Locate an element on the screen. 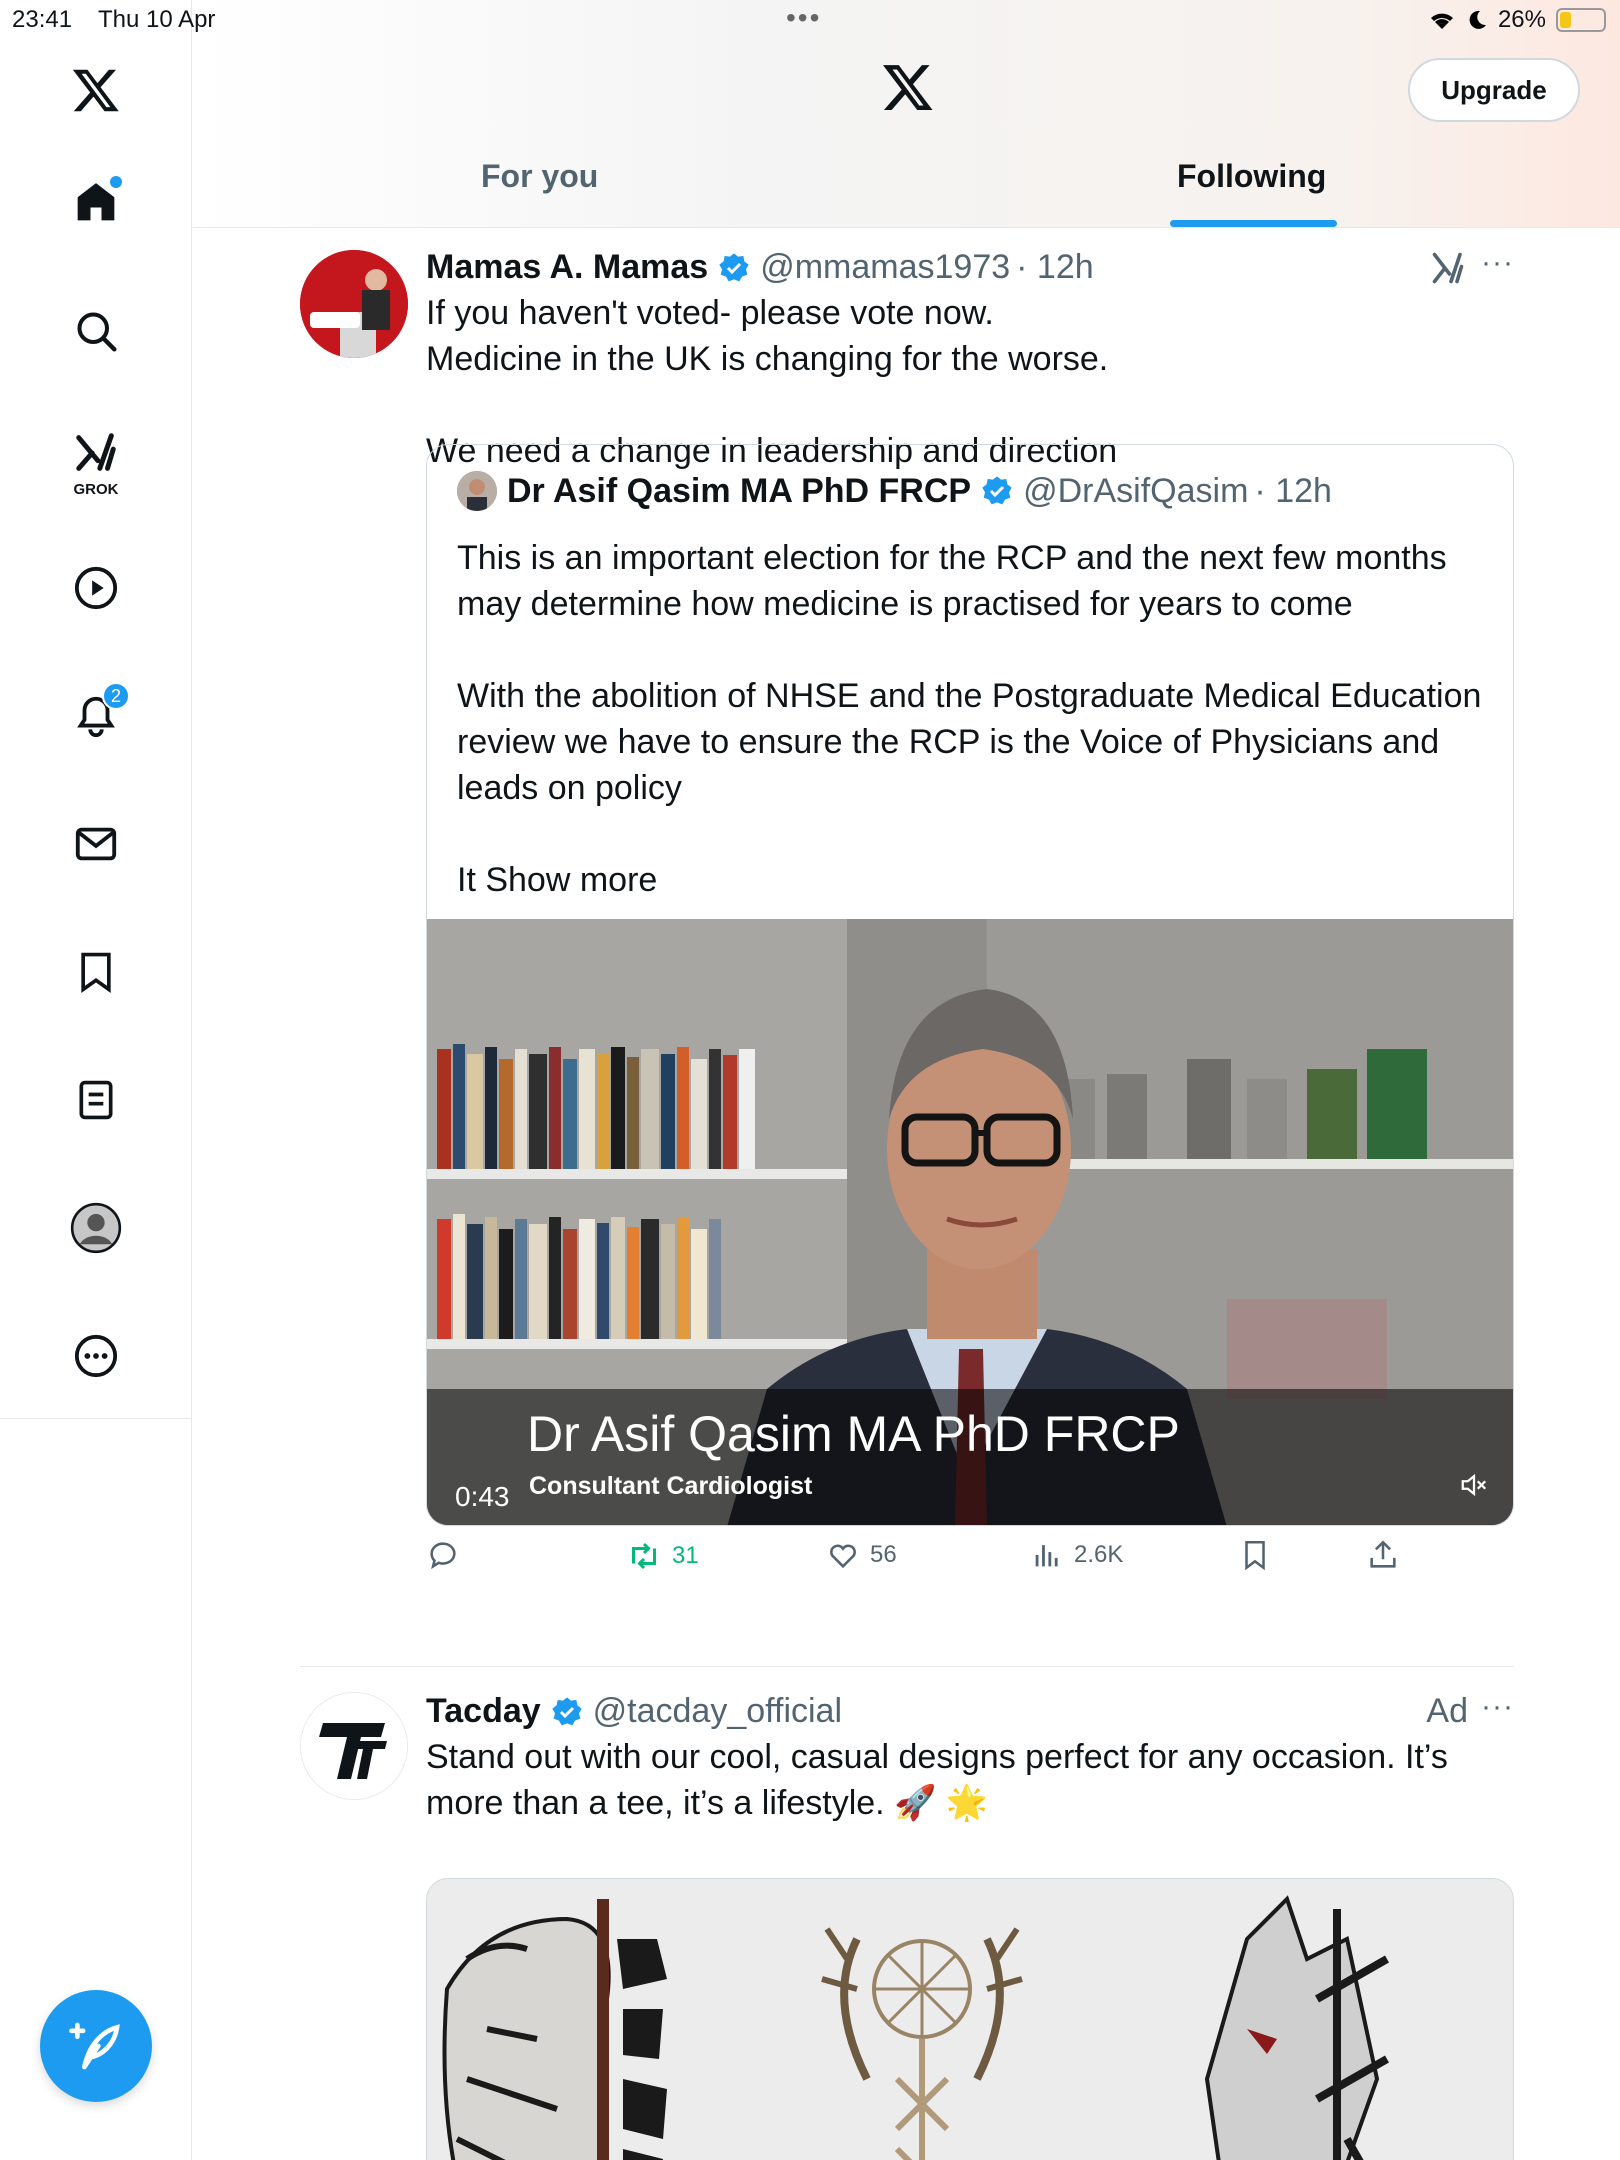  lists-icon is located at coordinates (96, 1100).